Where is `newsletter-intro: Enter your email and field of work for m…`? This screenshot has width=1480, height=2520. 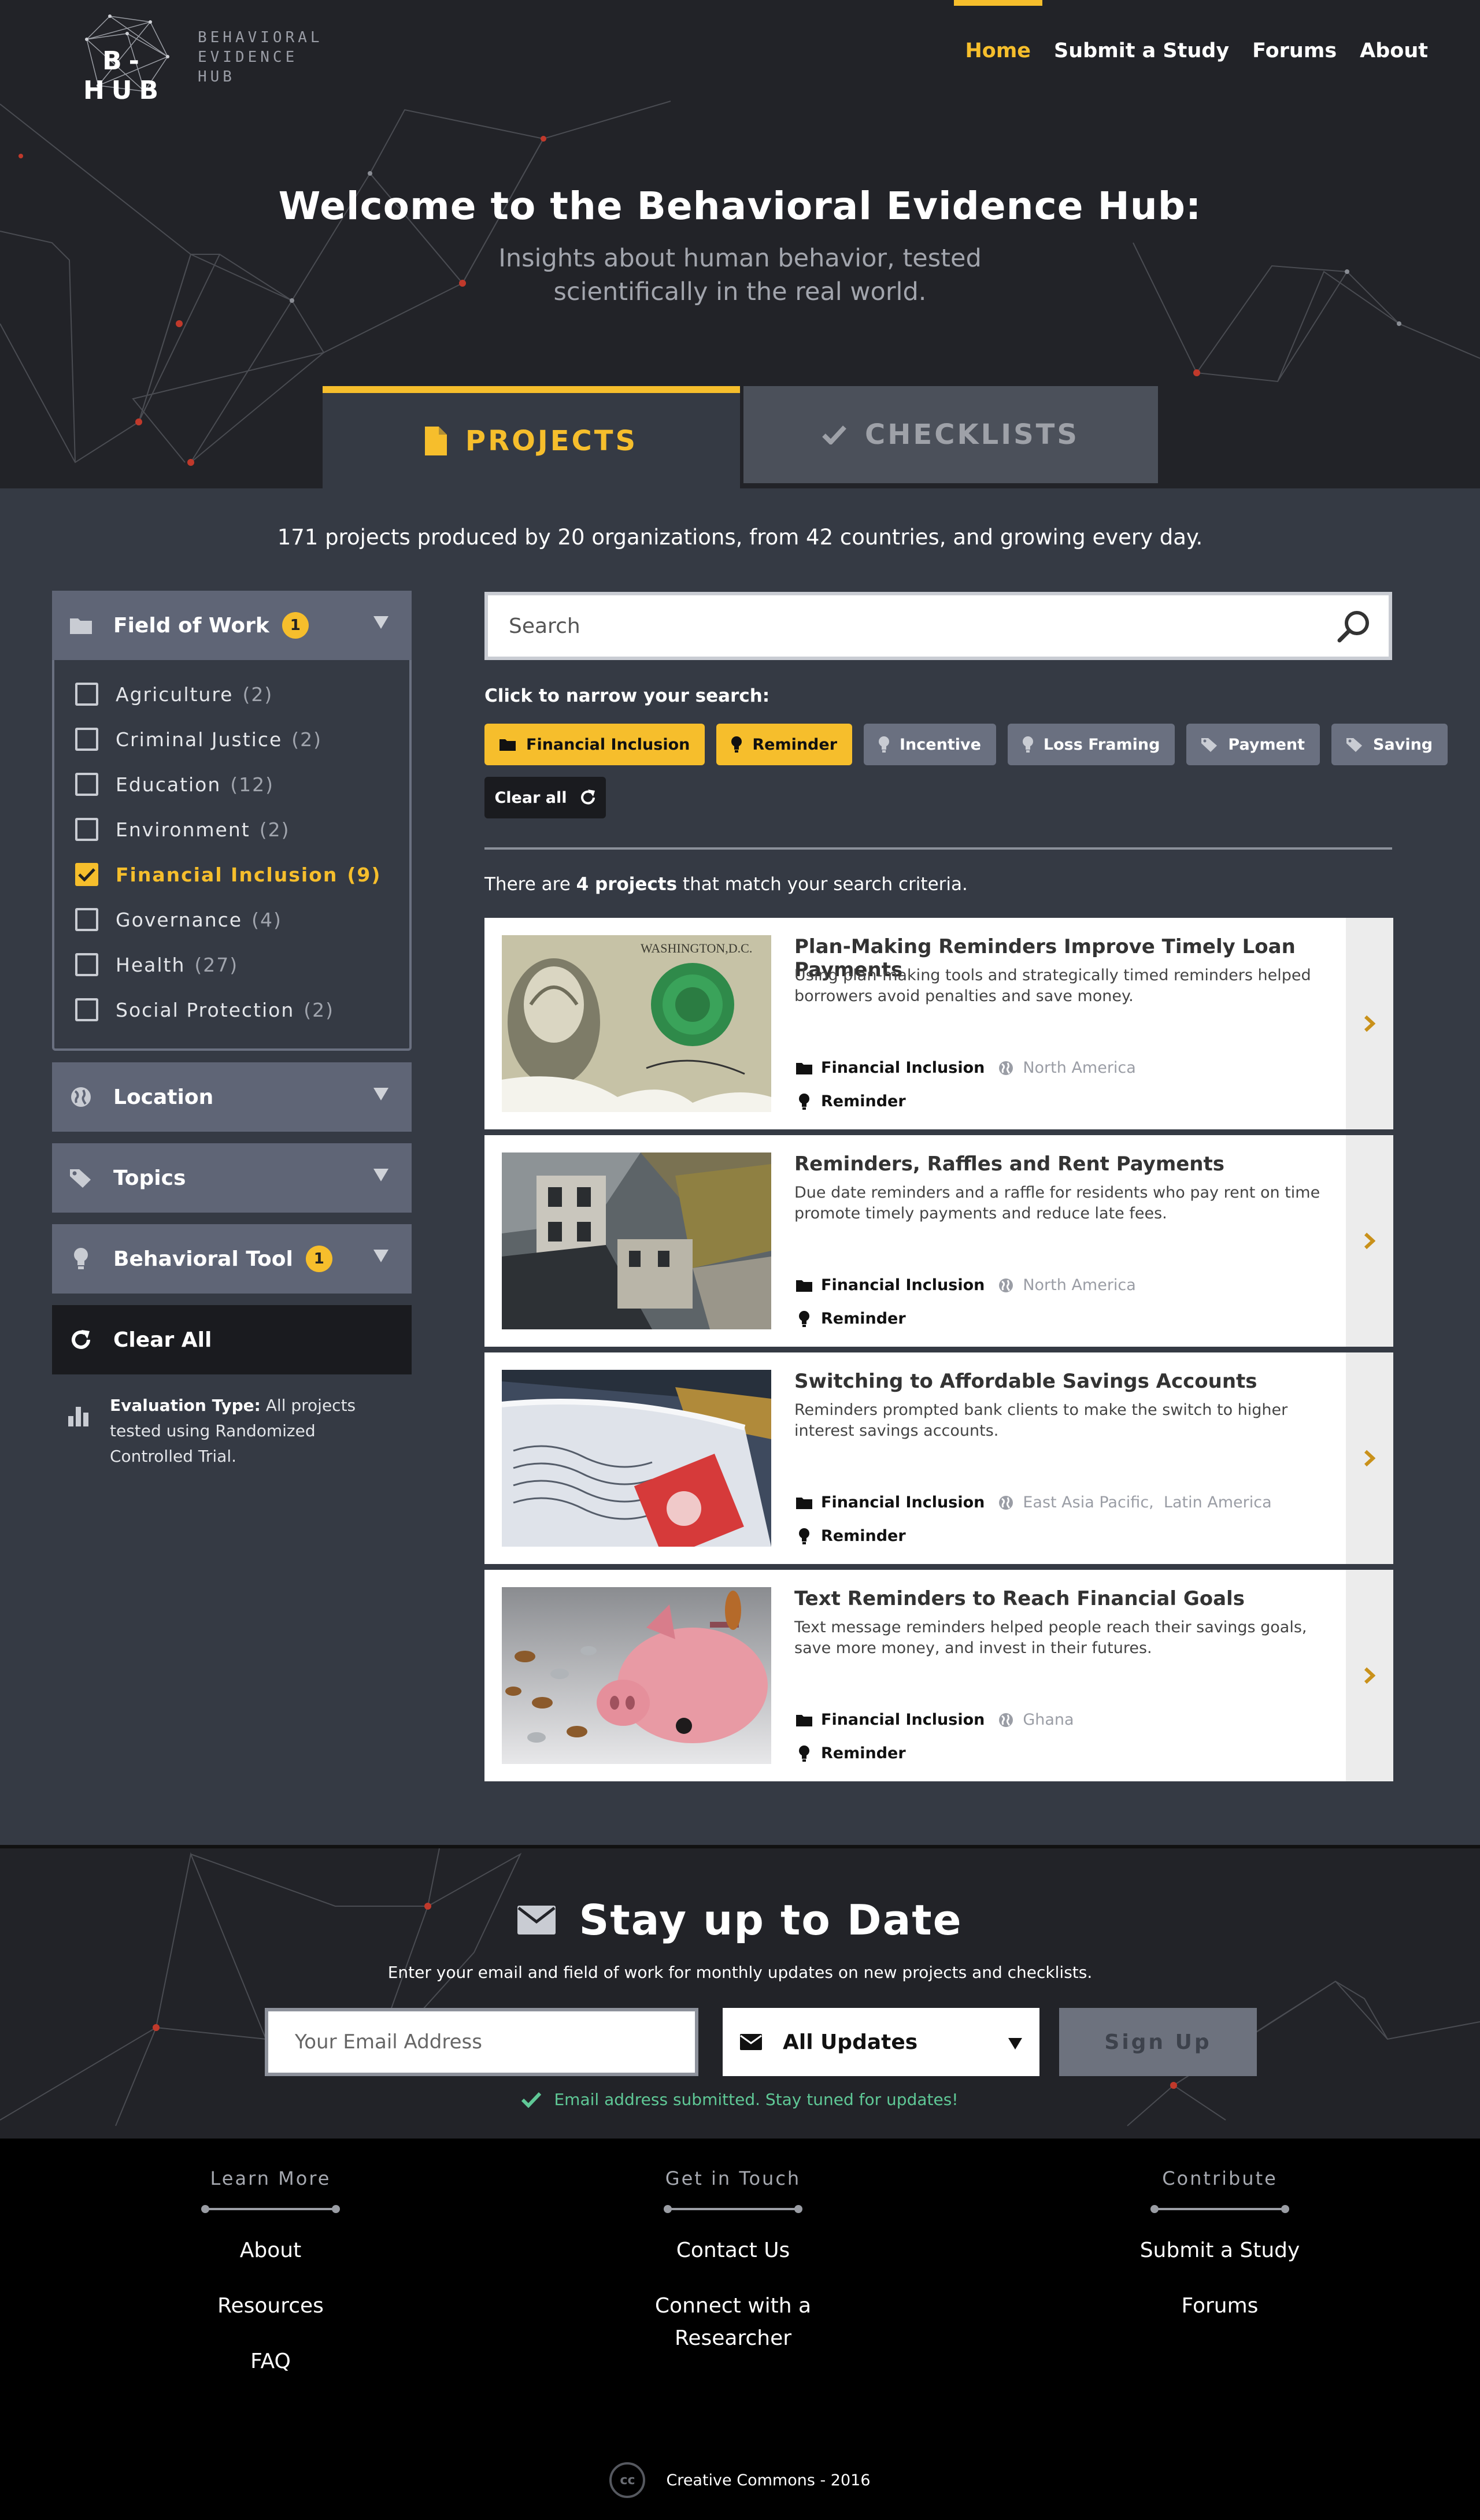
newsletter-intro: Enter your email and field of work for m… is located at coordinates (740, 1972).